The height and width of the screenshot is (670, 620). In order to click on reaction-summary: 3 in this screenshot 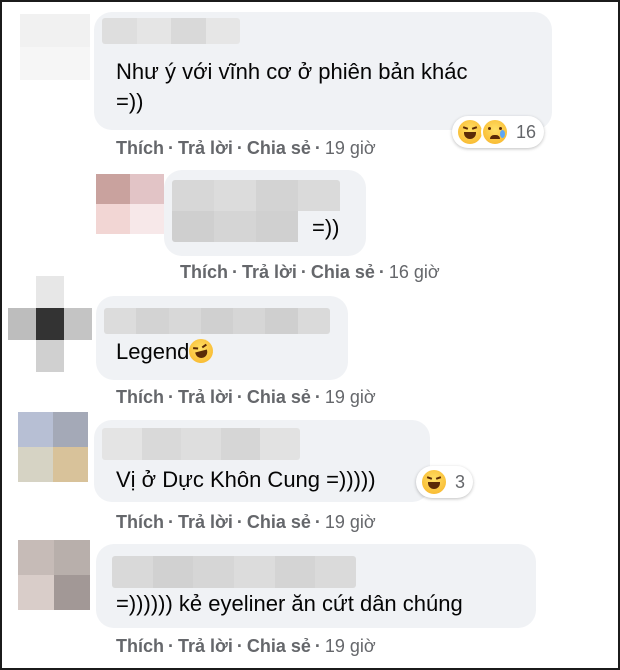, I will do `click(445, 482)`.